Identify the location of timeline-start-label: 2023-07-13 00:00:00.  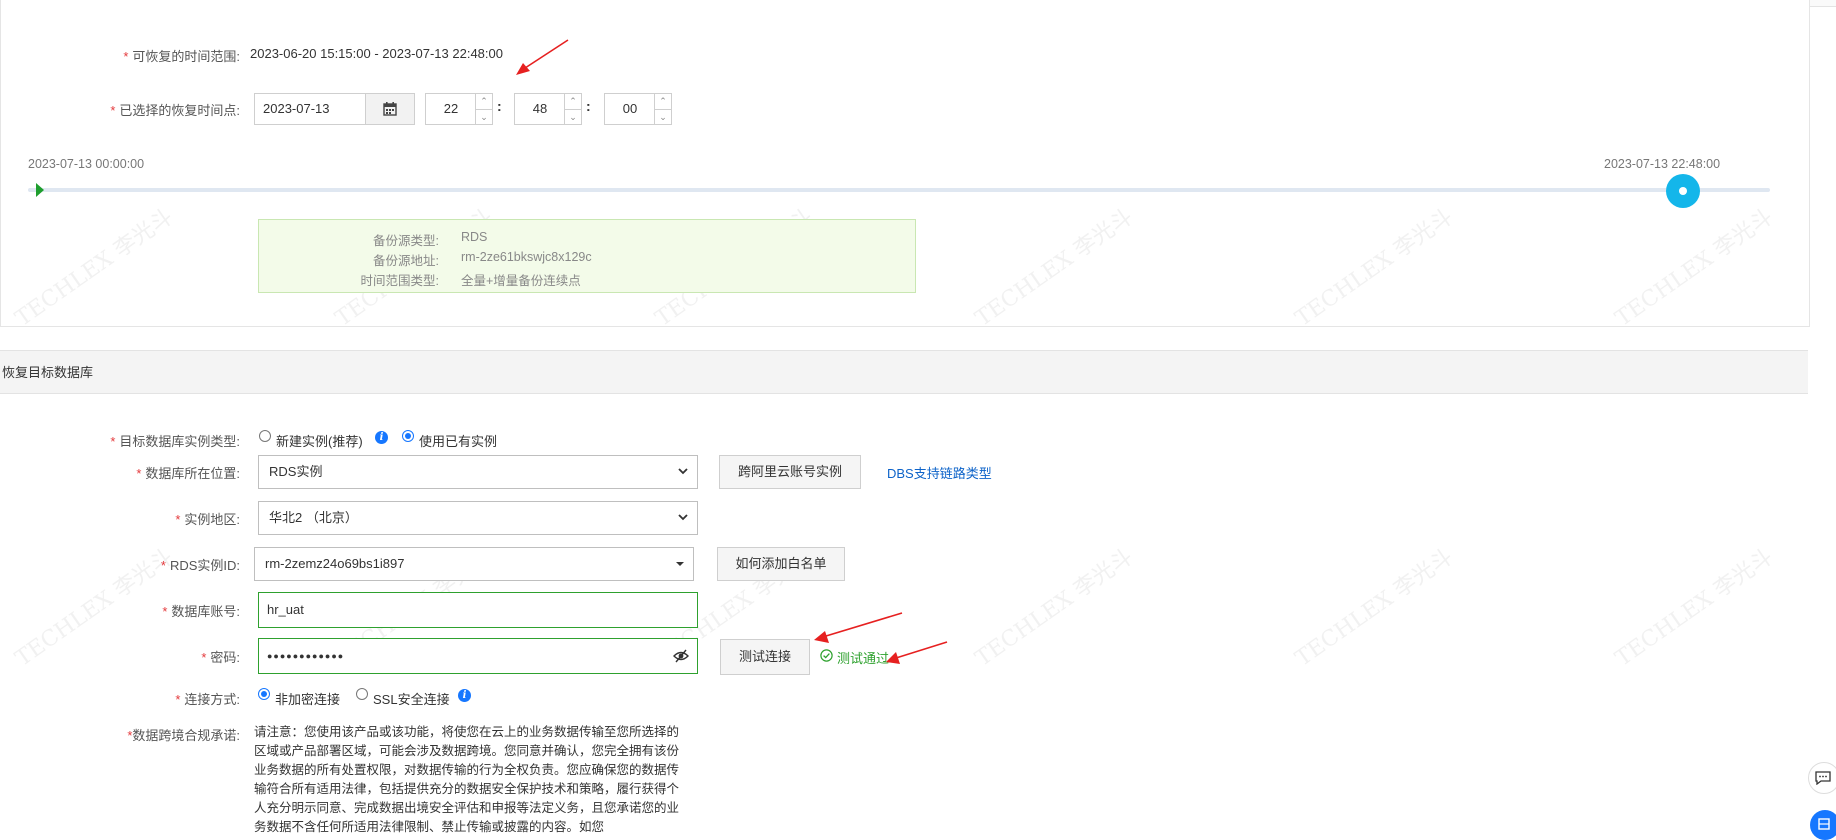
(86, 164).